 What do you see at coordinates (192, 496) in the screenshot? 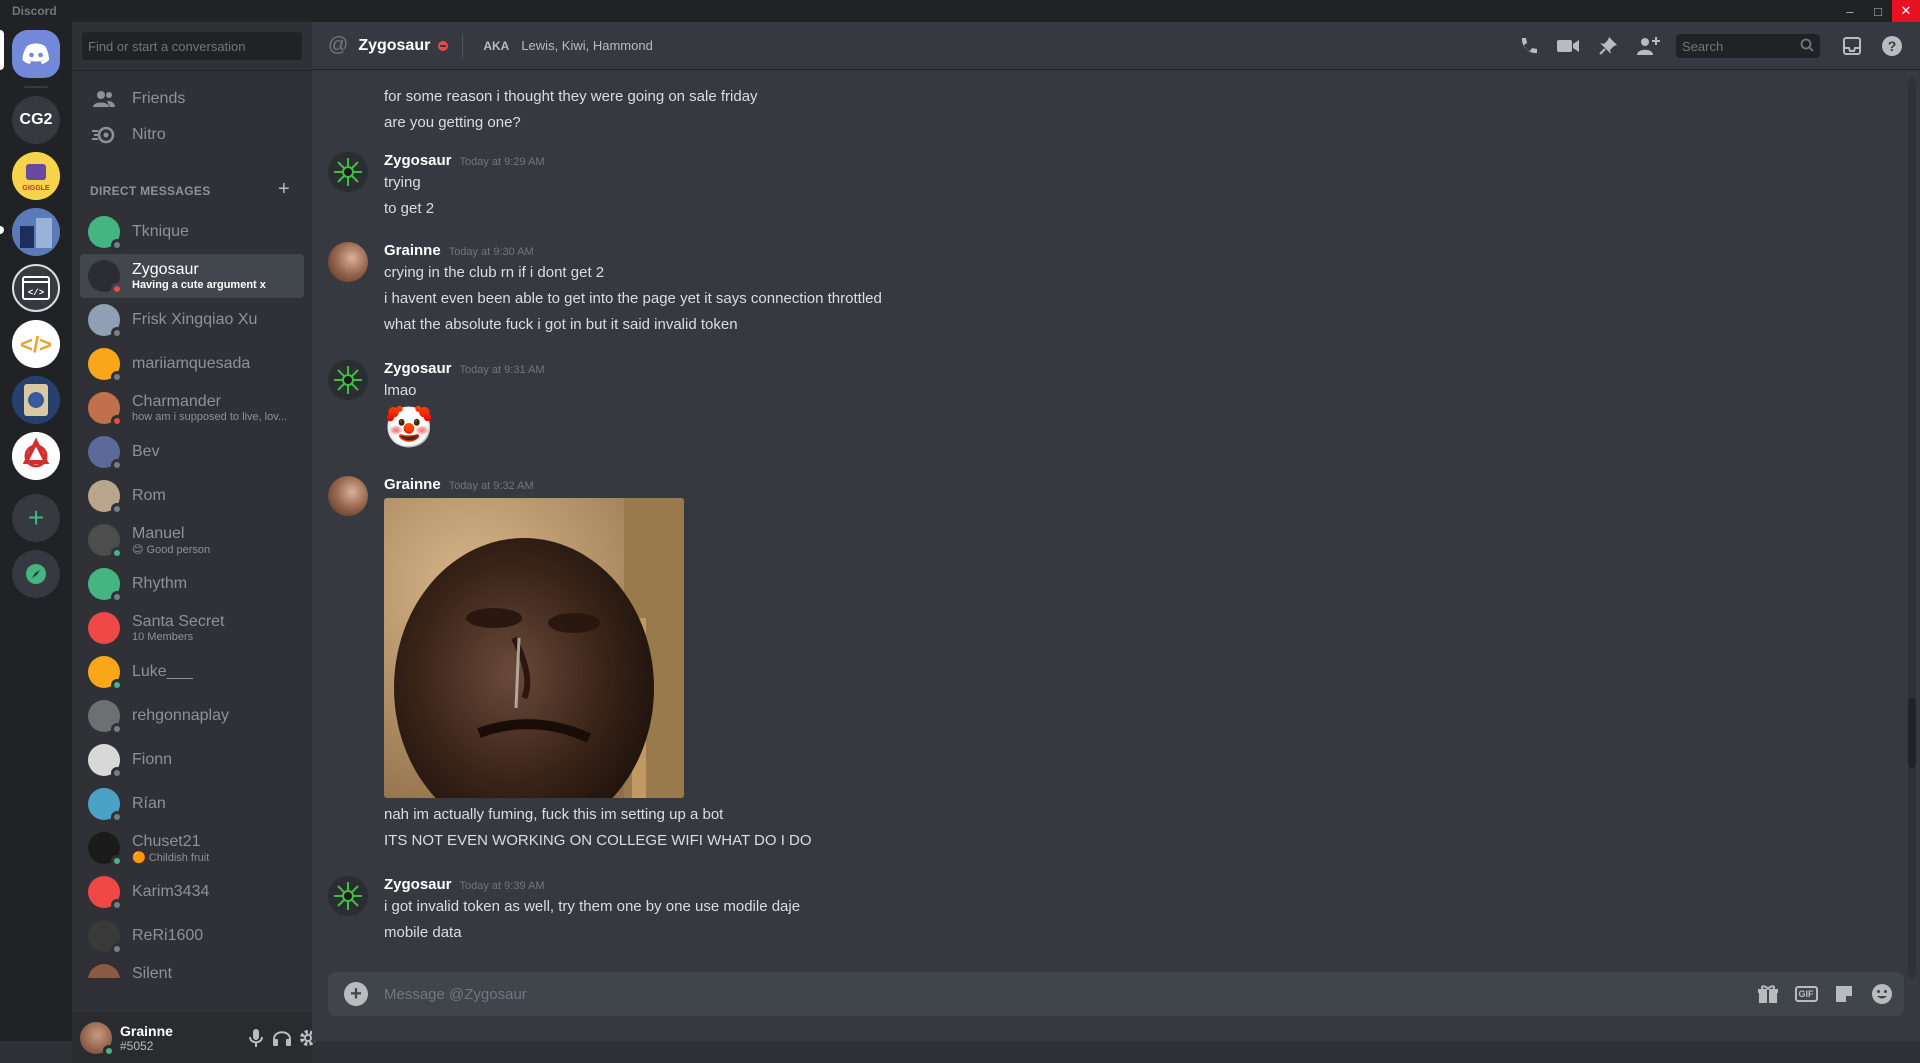
I see `dm-item: Rom` at bounding box center [192, 496].